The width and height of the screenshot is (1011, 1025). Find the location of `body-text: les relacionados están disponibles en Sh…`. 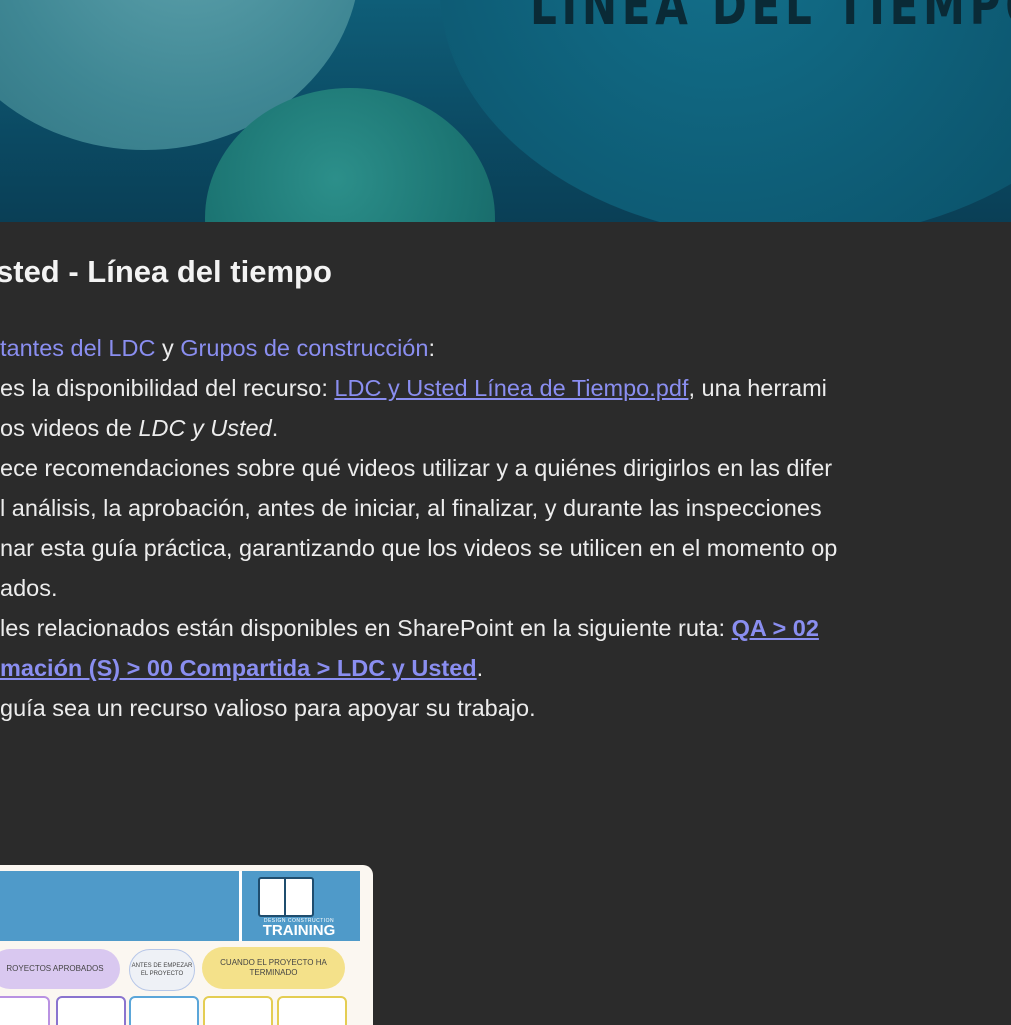

body-text: les relacionados están disponibles en Sh… is located at coordinates (366, 628).